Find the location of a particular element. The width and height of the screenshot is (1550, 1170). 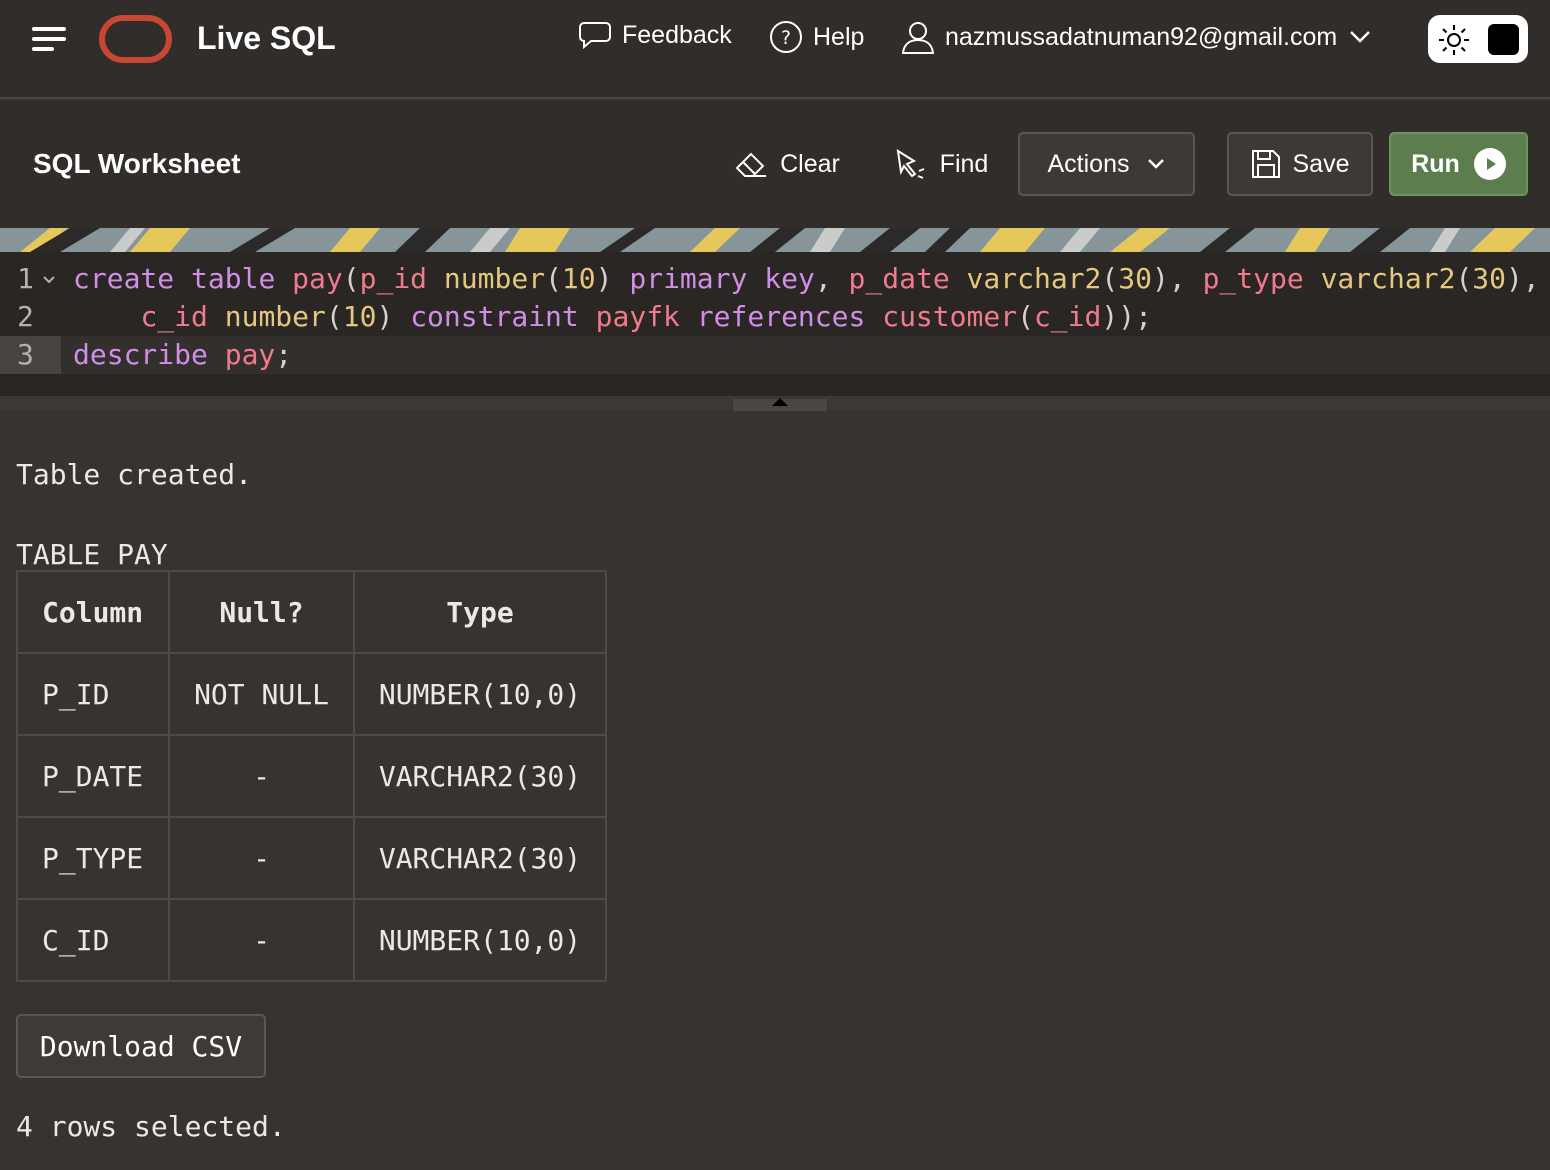

help-label: Help is located at coordinates (839, 36).